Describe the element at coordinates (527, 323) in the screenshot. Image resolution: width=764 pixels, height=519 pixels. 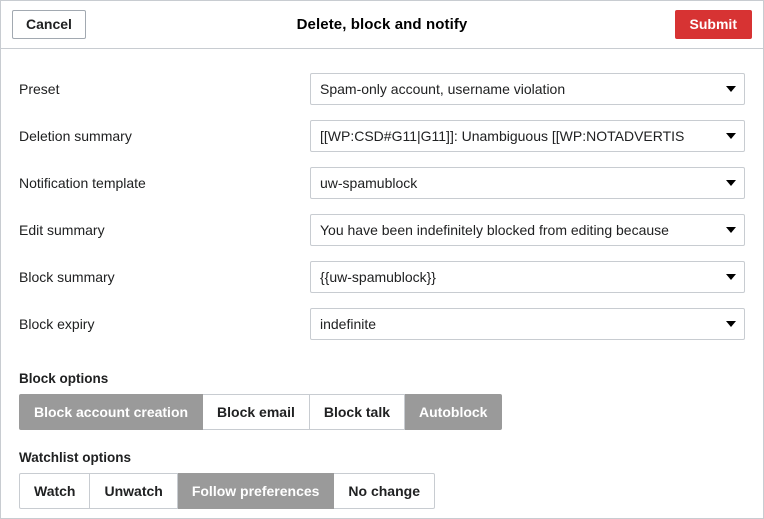
I see `select-block-expiry: indefinite` at that location.